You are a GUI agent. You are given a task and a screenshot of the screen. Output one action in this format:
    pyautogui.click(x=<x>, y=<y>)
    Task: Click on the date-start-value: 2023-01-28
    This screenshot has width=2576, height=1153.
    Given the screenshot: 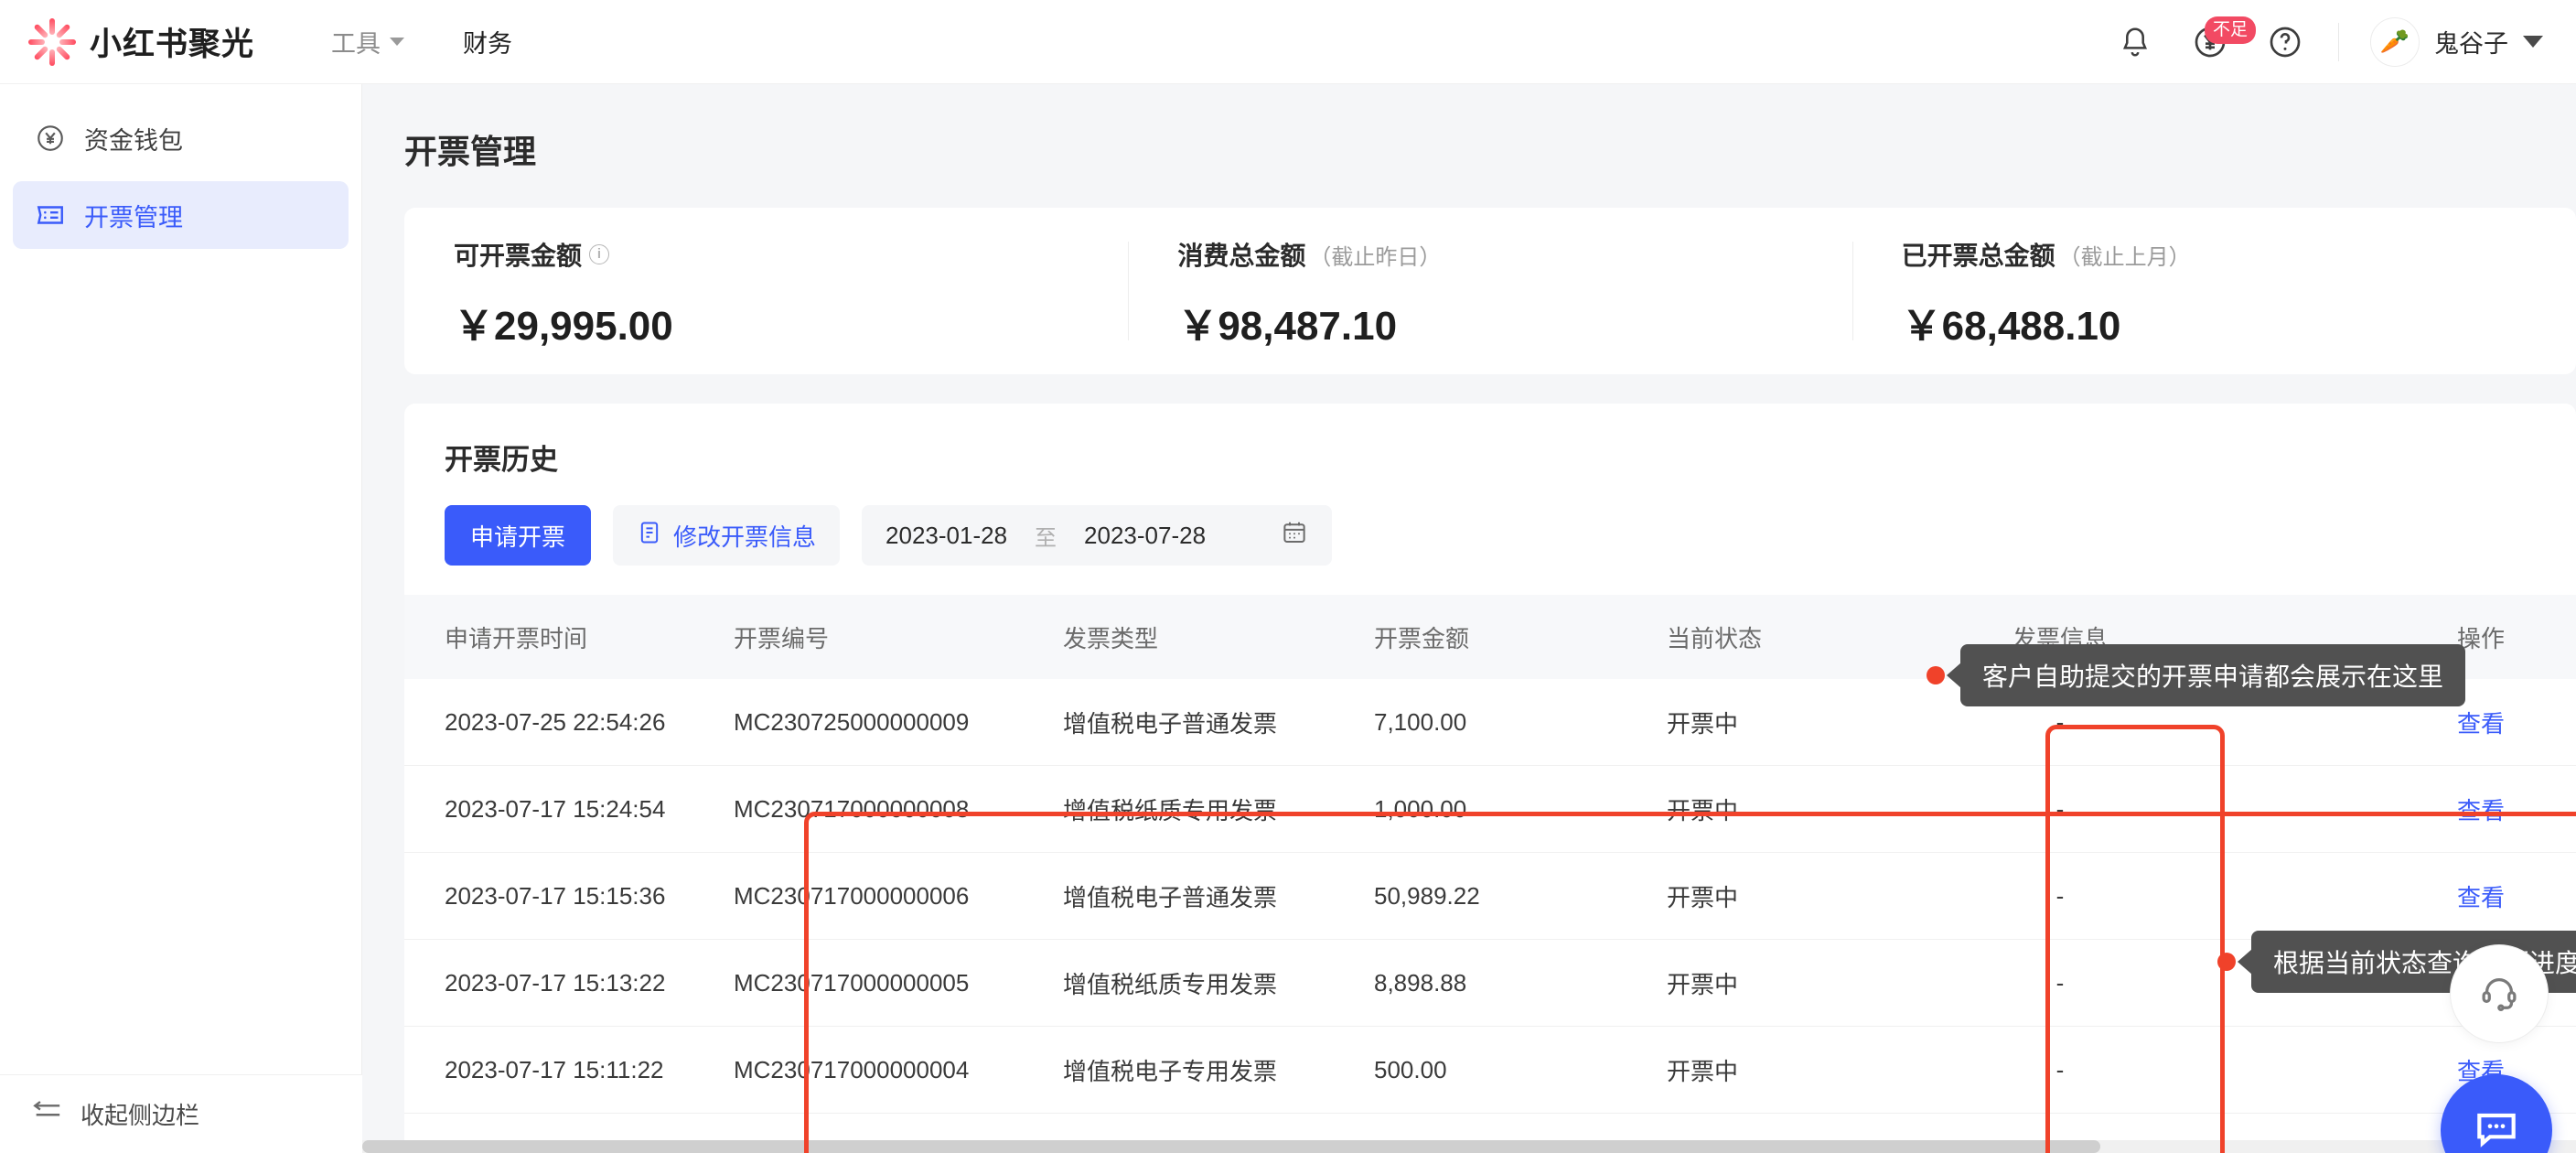 What is the action you would take?
    pyautogui.click(x=947, y=536)
    